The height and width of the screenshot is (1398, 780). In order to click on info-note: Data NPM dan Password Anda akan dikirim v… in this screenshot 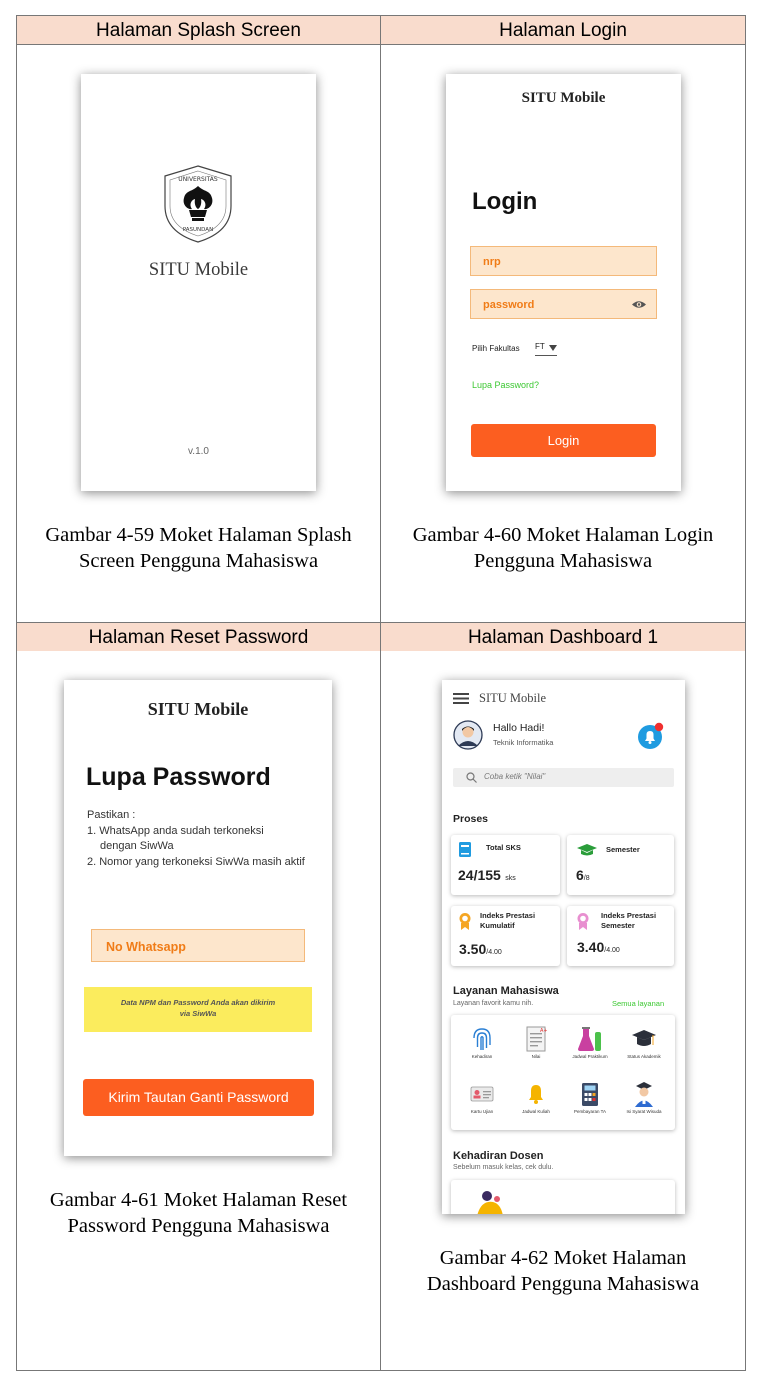, I will do `click(198, 1009)`.